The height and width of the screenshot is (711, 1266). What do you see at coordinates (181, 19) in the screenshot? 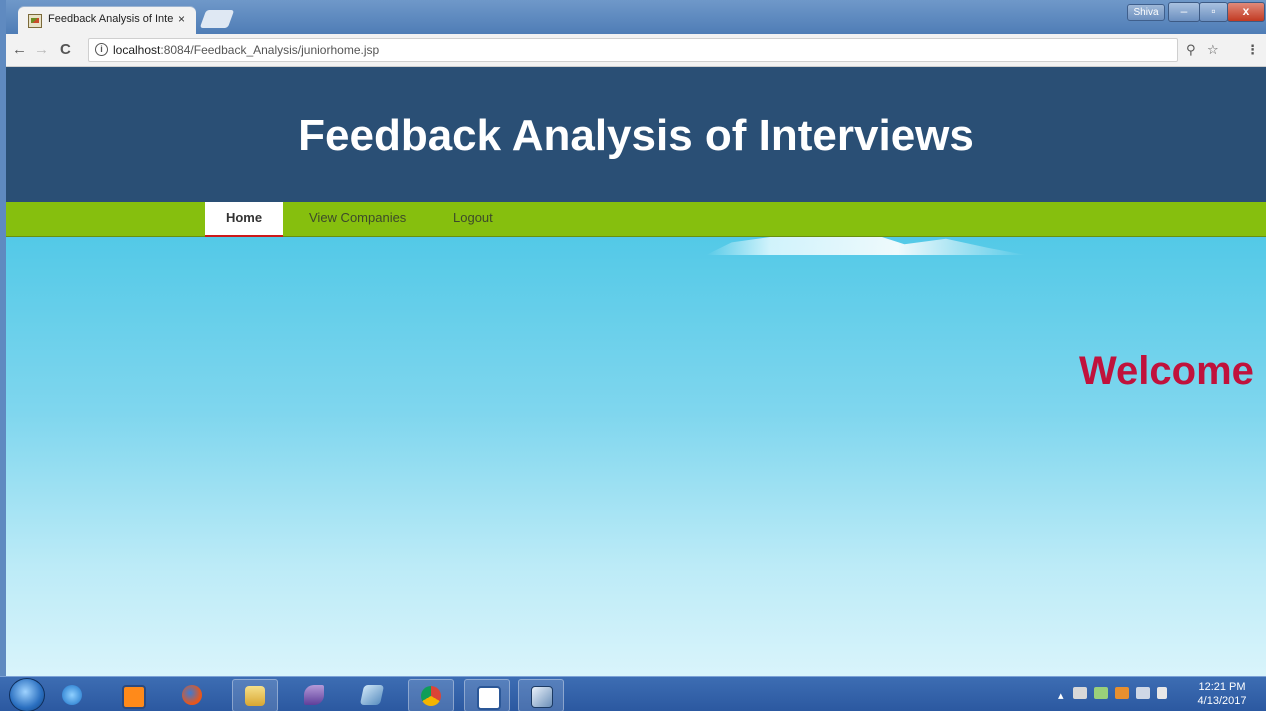
I see `tab-close-icon: ×` at bounding box center [181, 19].